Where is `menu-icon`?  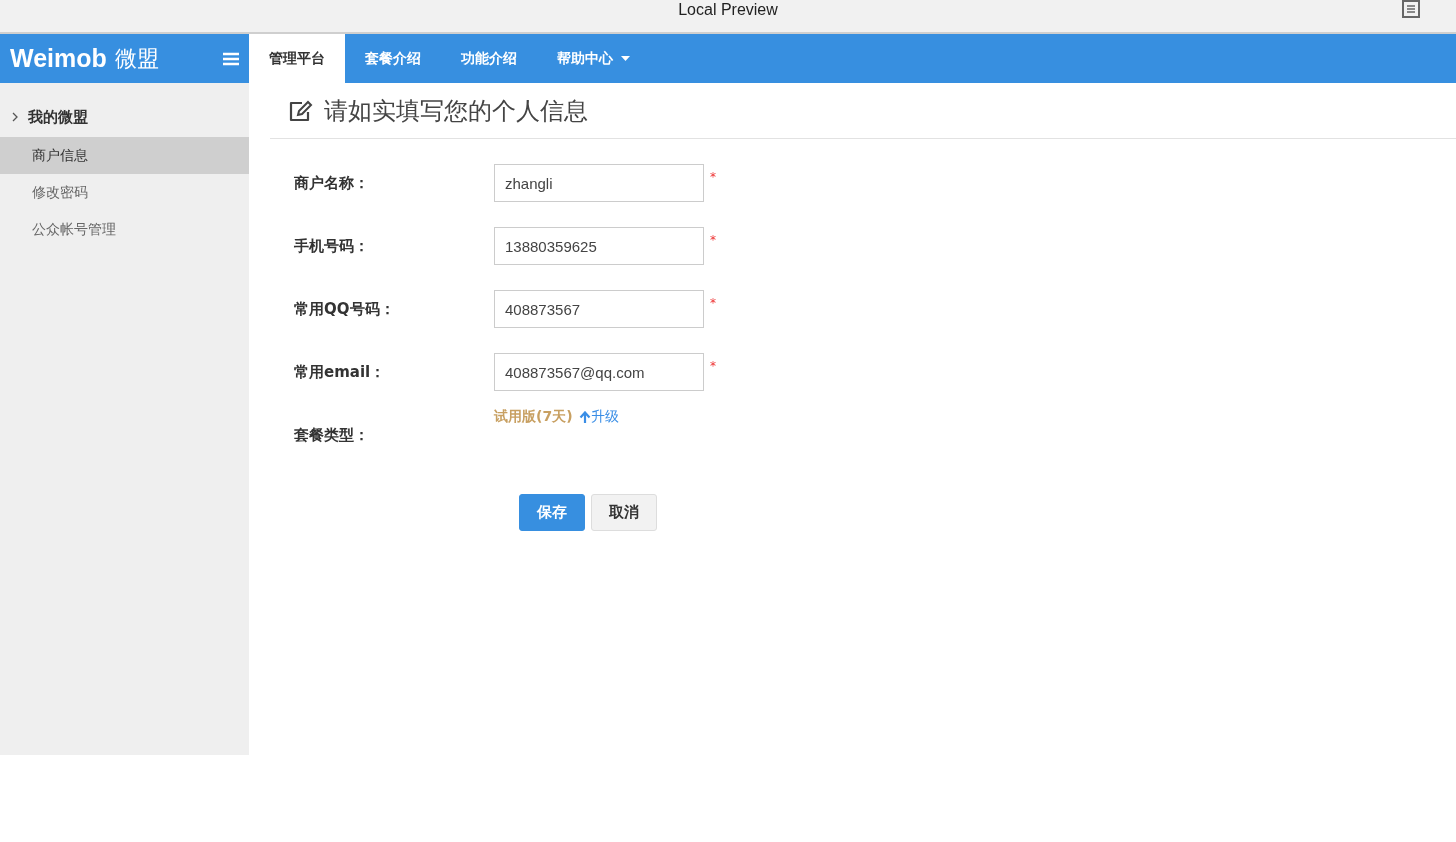 menu-icon is located at coordinates (1411, 9).